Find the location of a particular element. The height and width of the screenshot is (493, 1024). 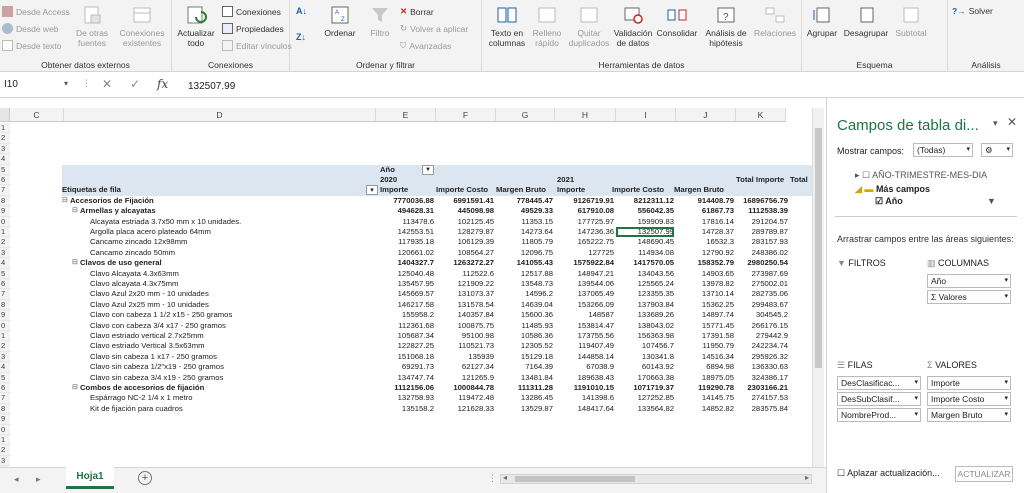

pivot-value-cell: 11805.79 is located at coordinates (525, 242).